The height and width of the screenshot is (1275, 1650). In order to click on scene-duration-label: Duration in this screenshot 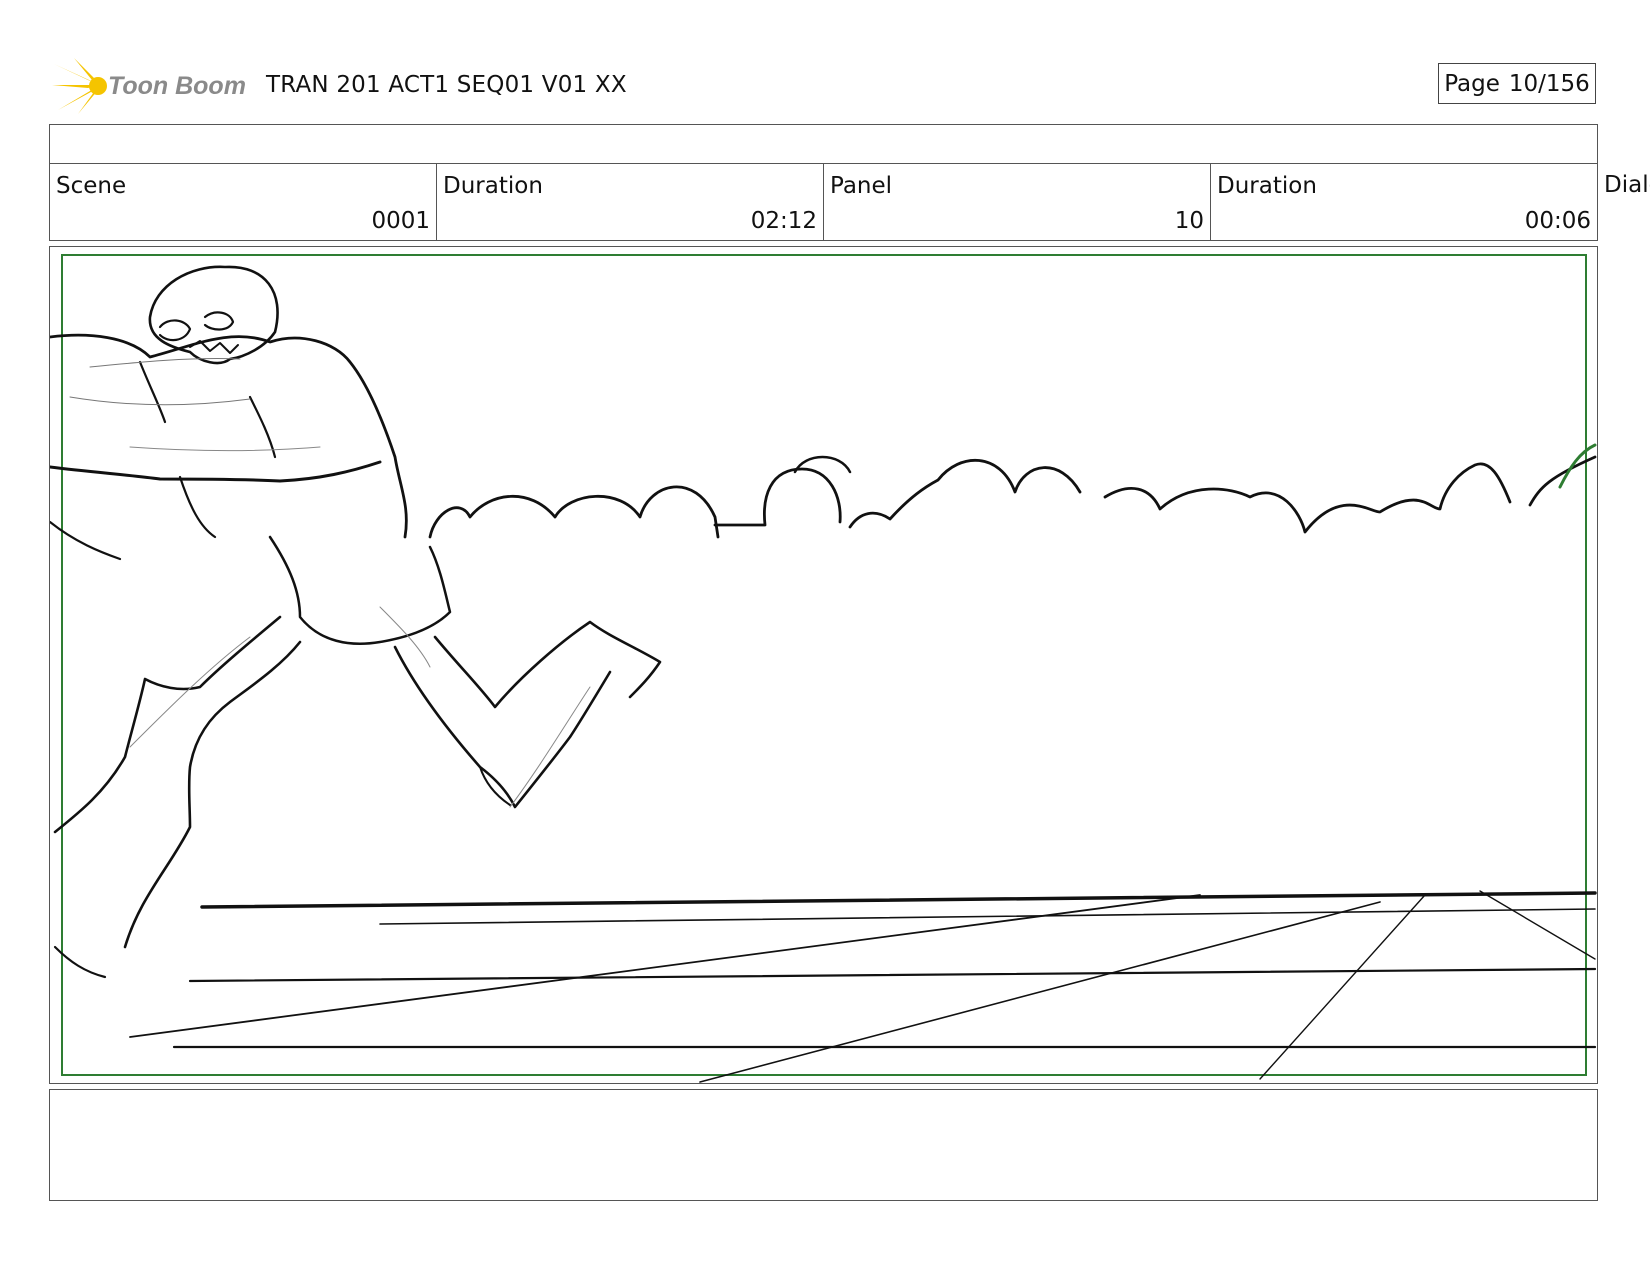, I will do `click(493, 186)`.